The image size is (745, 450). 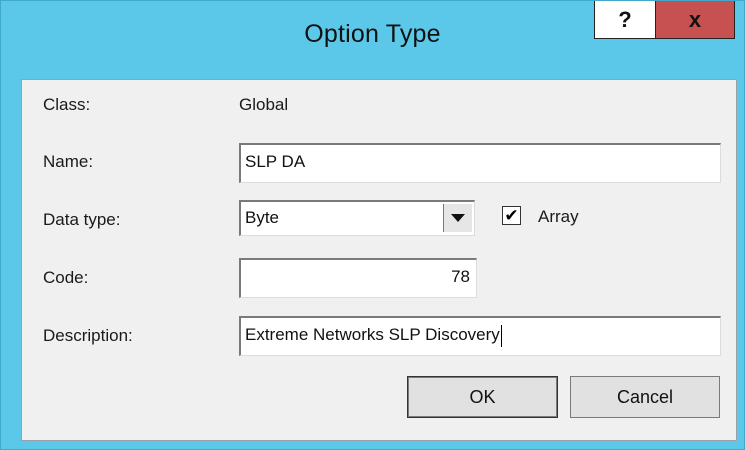 I want to click on name-label: Name:, so click(x=68, y=161).